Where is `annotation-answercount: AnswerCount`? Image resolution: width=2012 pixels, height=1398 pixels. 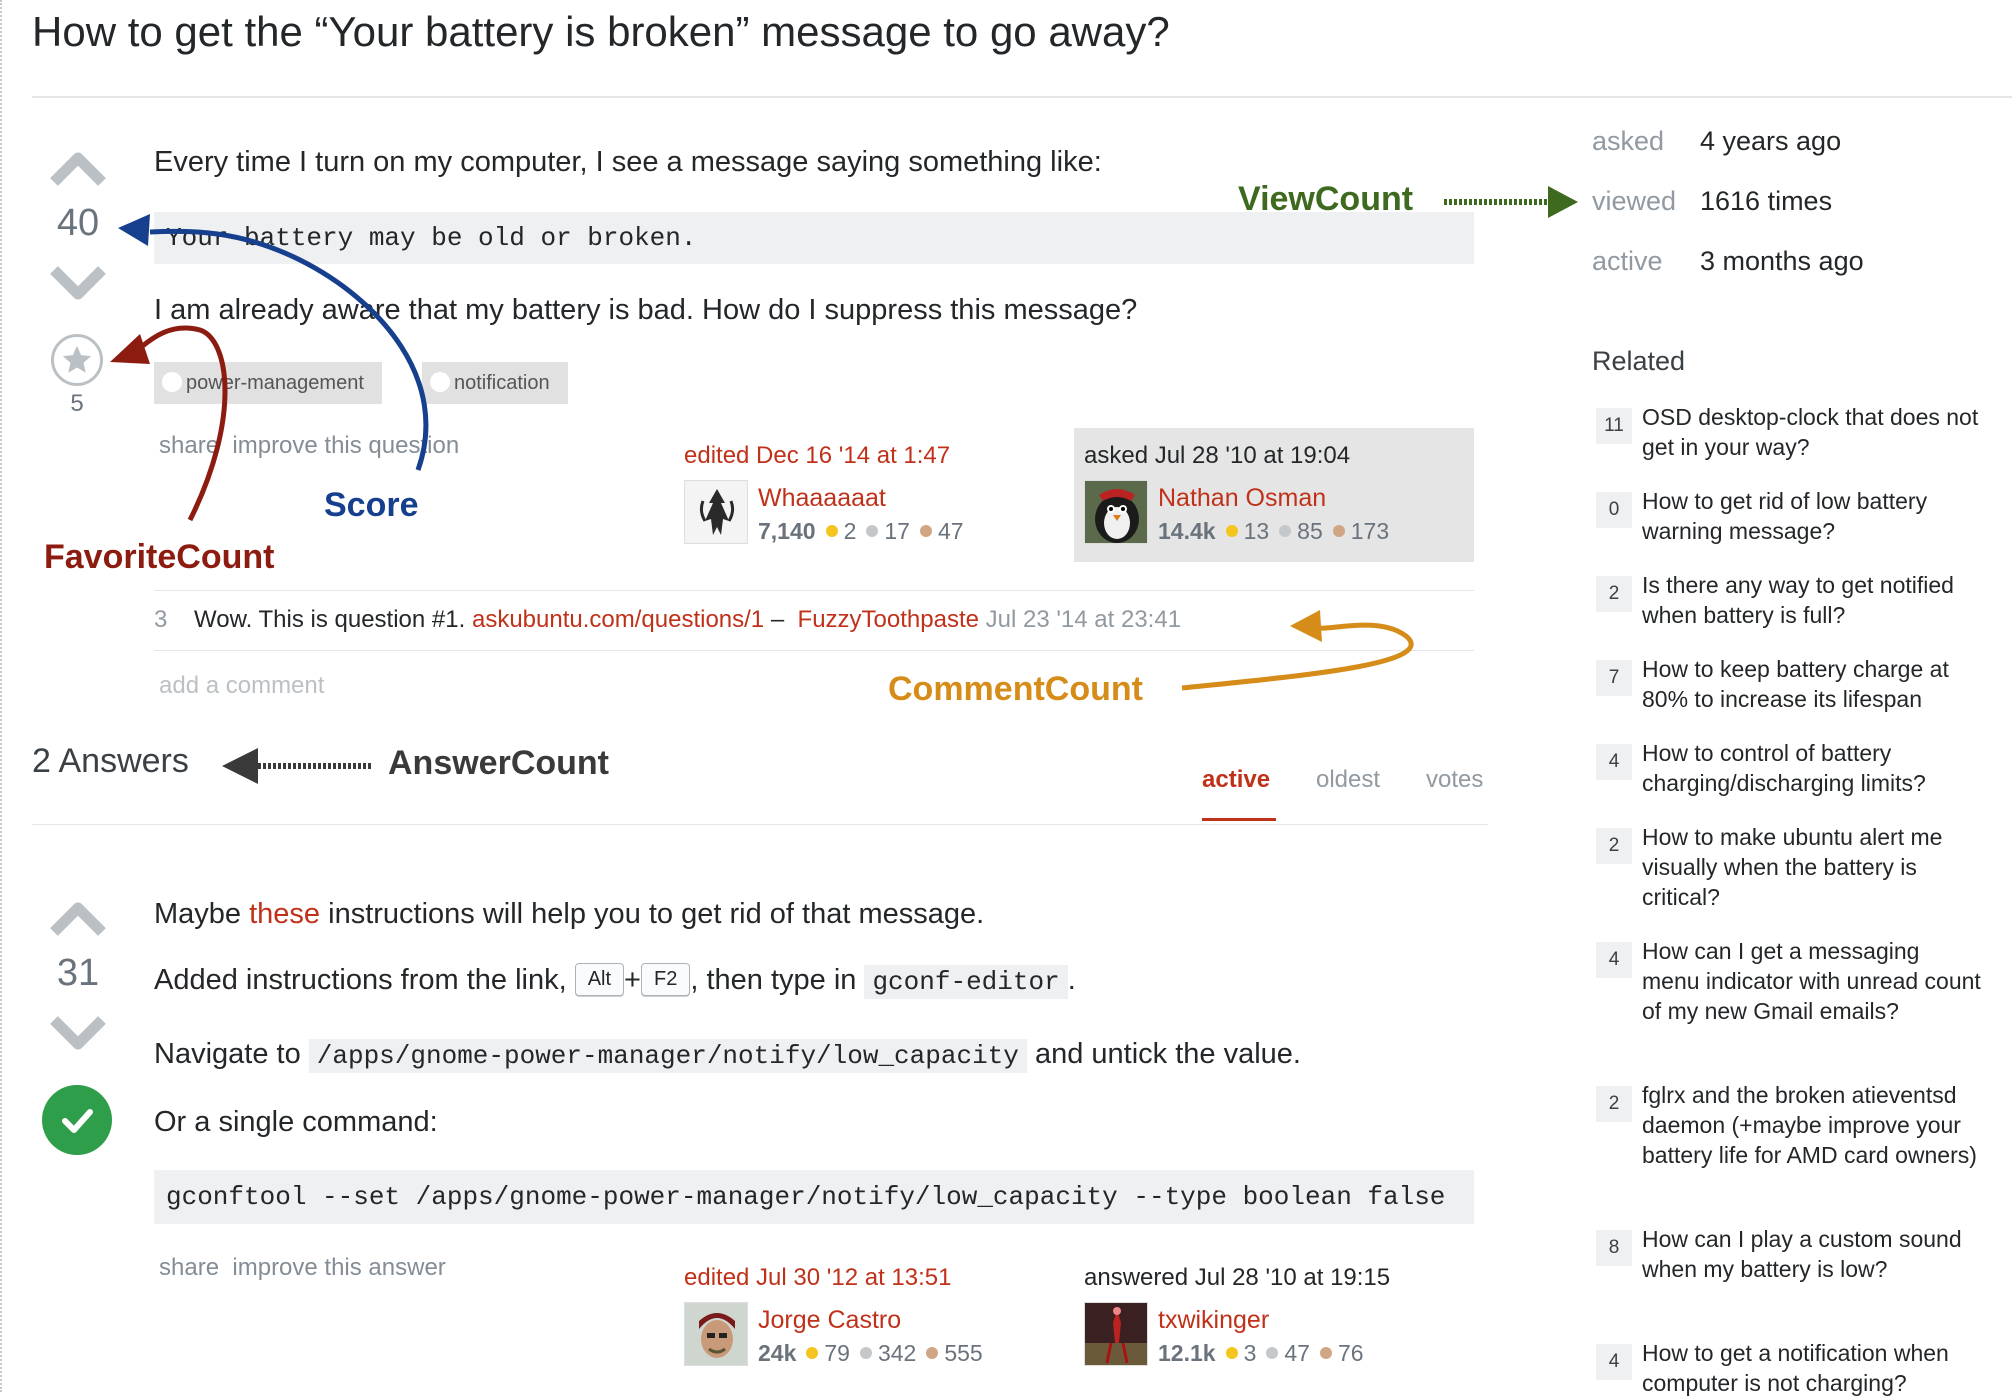
annotation-answercount: AnswerCount is located at coordinates (498, 763).